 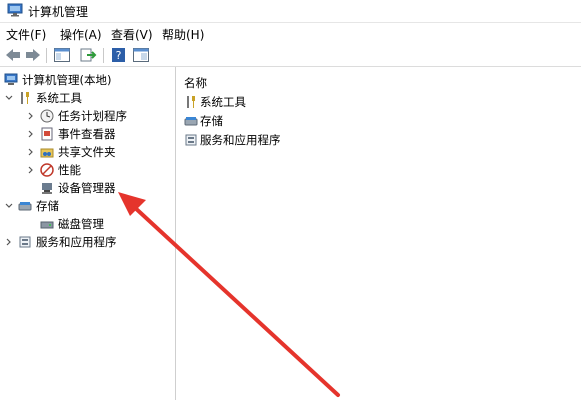 What do you see at coordinates (92, 116) in the screenshot?
I see `tree-label: 任务计划程序` at bounding box center [92, 116].